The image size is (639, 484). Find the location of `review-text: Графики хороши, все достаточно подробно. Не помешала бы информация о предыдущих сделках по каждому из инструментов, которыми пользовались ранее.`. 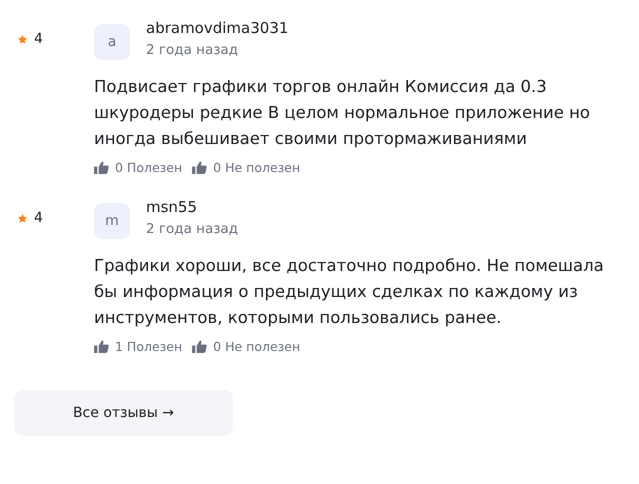

review-text: Графики хороши, все достаточно подробно. Не помешала бы информация о предыдущих сделках по каждому из инструментов, которыми пользовались ранее. is located at coordinates (349, 292).